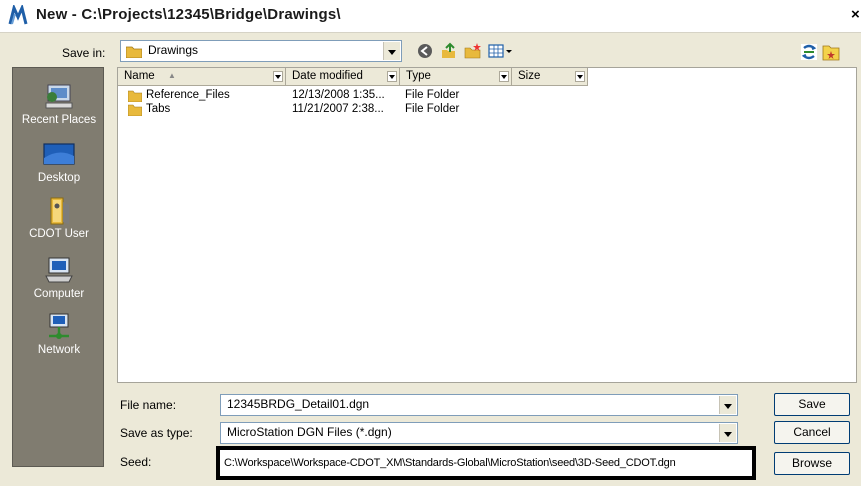 This screenshot has height=486, width=861. What do you see at coordinates (188, 14) in the screenshot?
I see `window-title: New - C:\Projects\12345\Bridge\Drawings\` at bounding box center [188, 14].